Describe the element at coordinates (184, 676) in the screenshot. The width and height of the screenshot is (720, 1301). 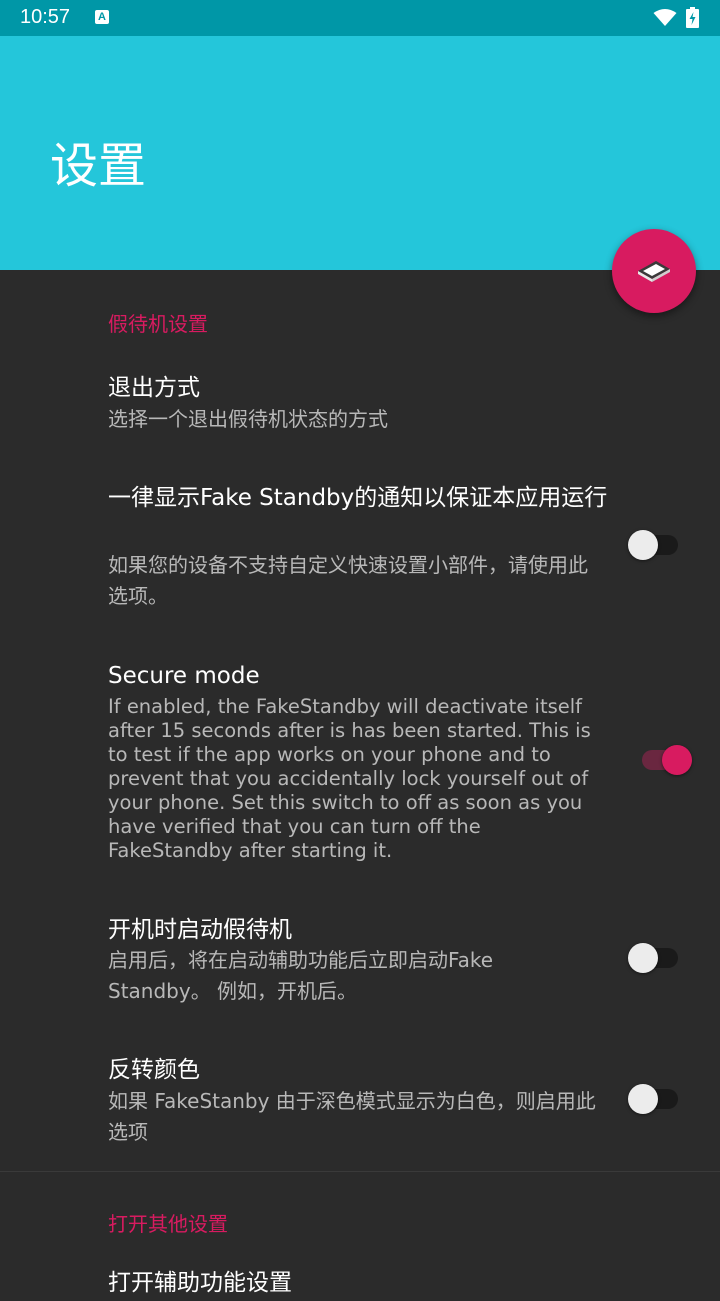
I see `pref-secure-mode-title: Secure mode` at that location.